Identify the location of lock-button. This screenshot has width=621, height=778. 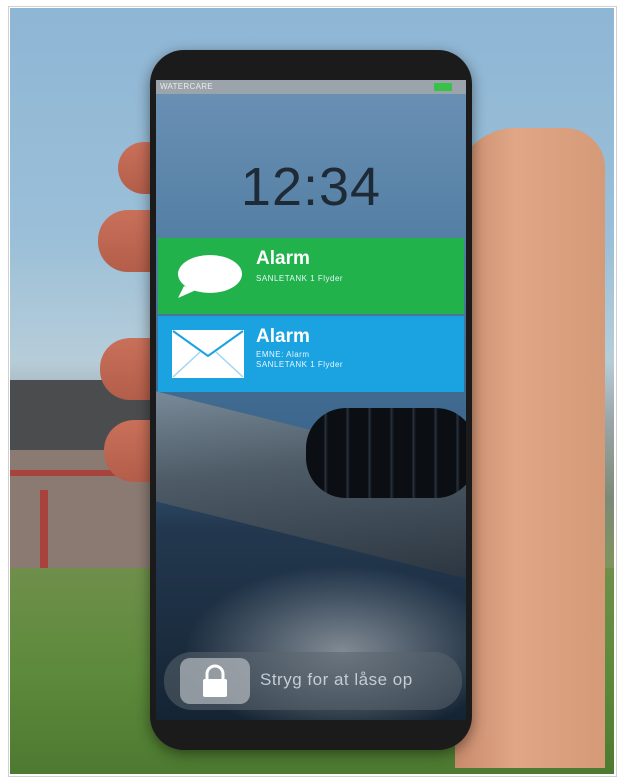
(215, 681).